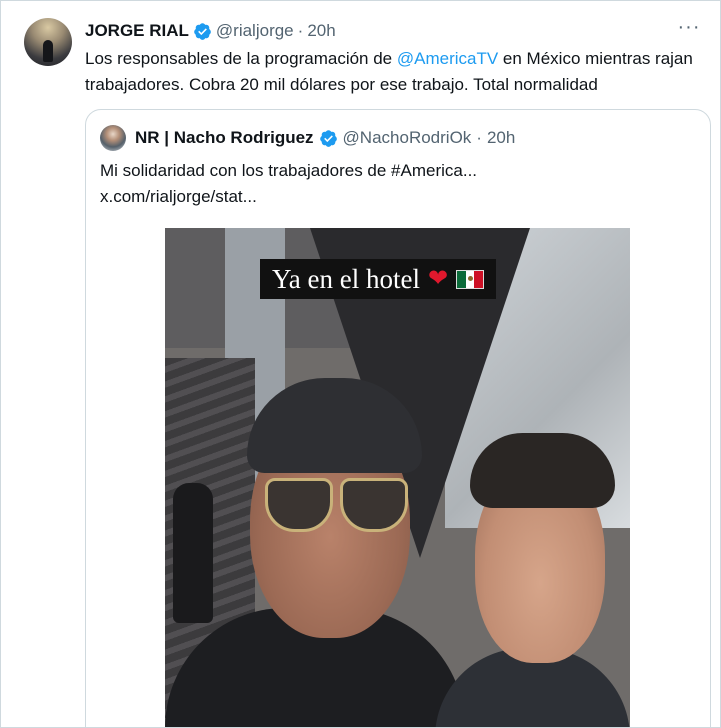  I want to click on quoted-tweet-timestamp: 20h, so click(501, 138).